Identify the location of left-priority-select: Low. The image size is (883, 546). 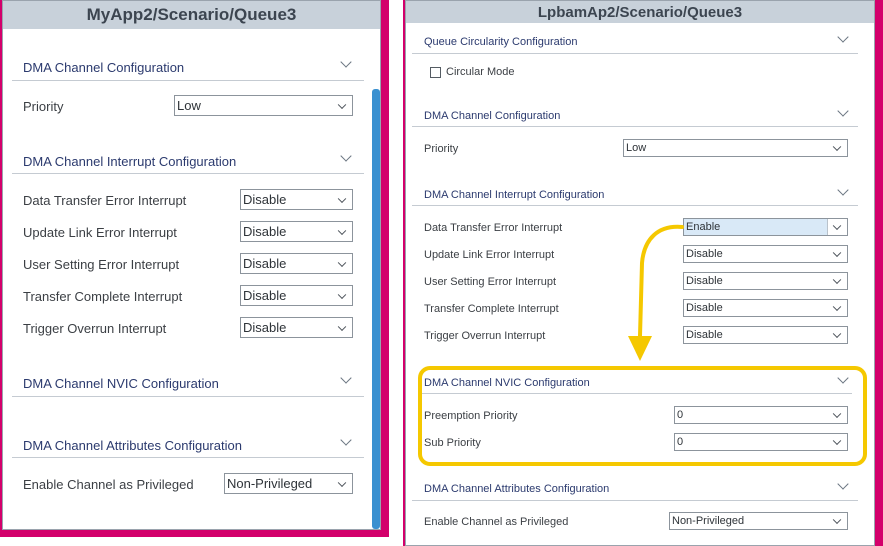
(263, 105).